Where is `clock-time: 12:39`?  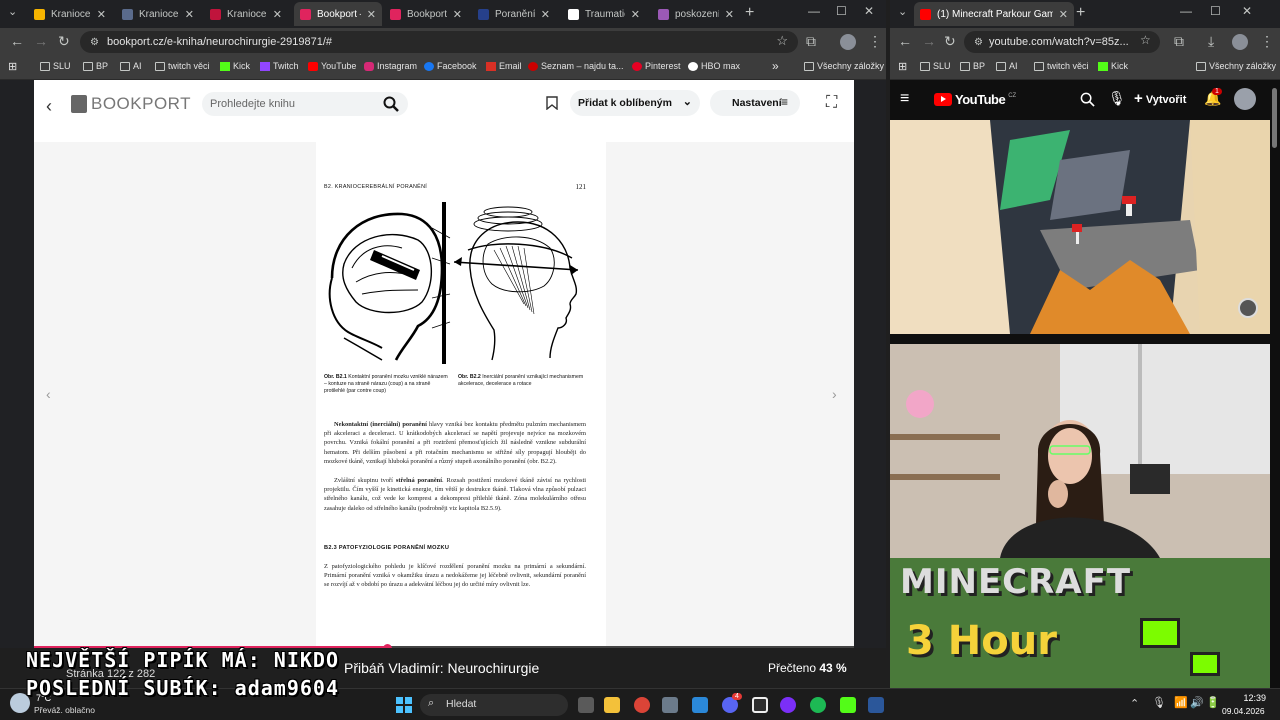 clock-time: 12:39 is located at coordinates (1246, 698).